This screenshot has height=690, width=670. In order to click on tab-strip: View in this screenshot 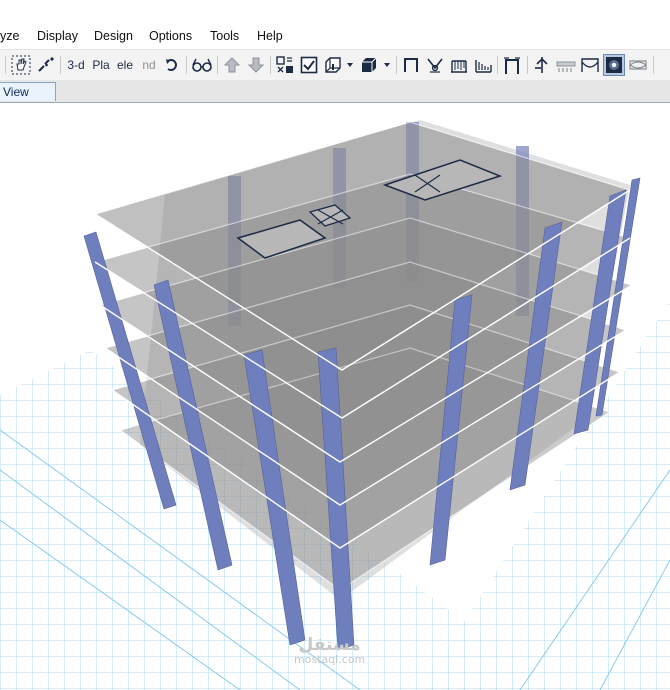, I will do `click(335, 91)`.